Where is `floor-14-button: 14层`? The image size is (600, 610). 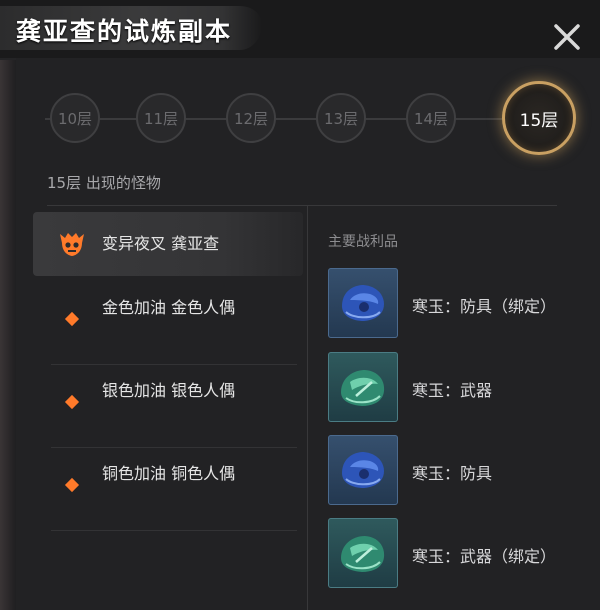 floor-14-button: 14层 is located at coordinates (431, 118).